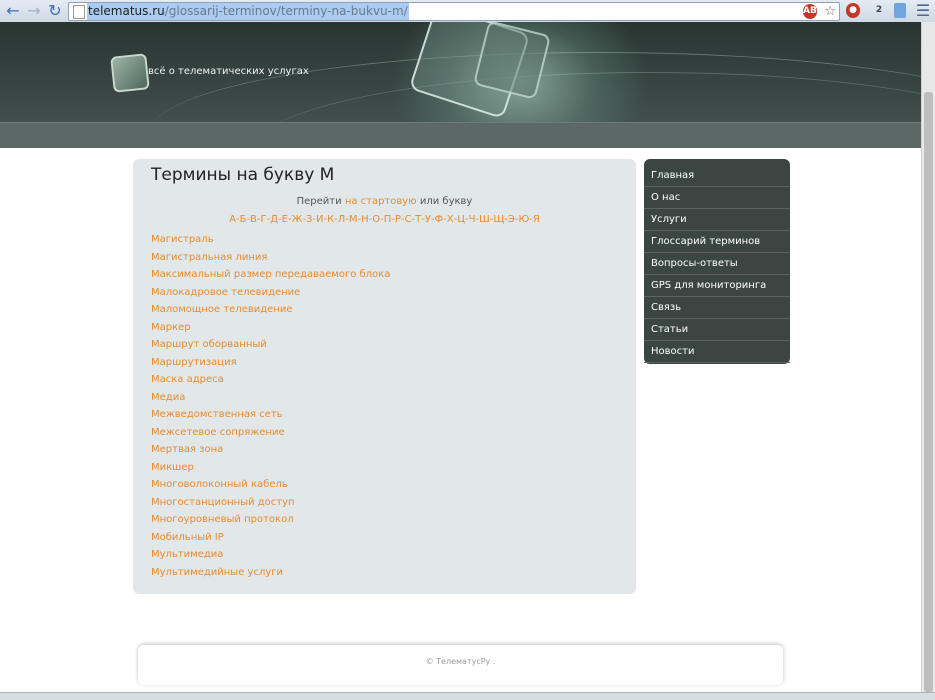 Image resolution: width=935 pixels, height=700 pixels. I want to click on menu-item-home: Главная, so click(717, 176).